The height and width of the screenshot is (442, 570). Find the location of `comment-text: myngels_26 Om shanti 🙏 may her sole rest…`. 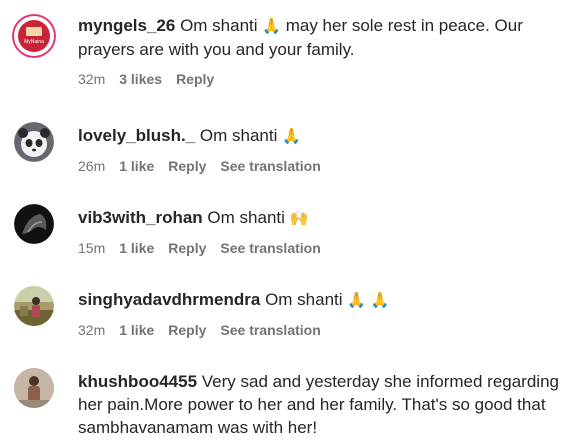

comment-text: myngels_26 Om shanti 🙏 may her sole rest… is located at coordinates (300, 37).